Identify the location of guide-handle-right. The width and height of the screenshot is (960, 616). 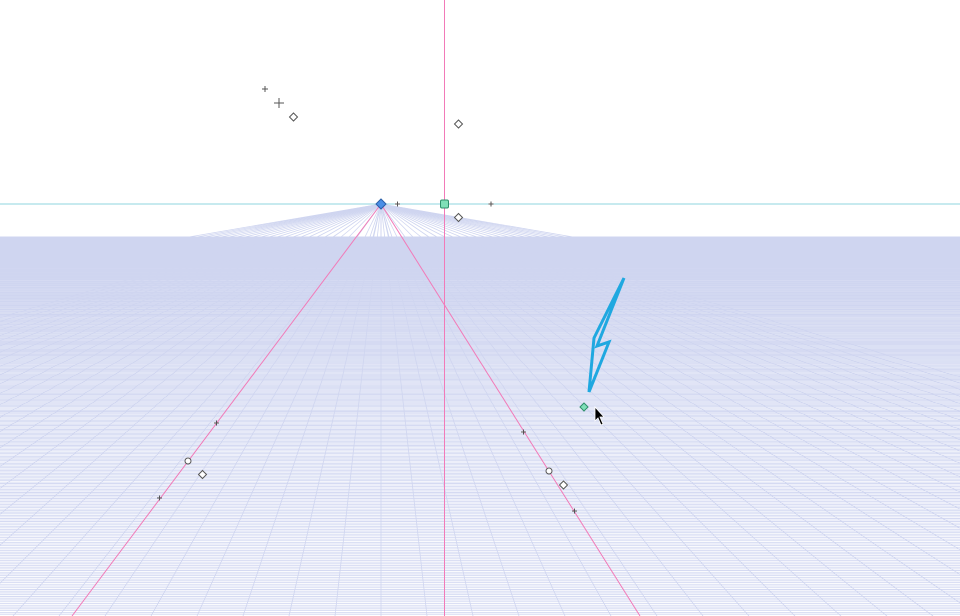
(549, 471).